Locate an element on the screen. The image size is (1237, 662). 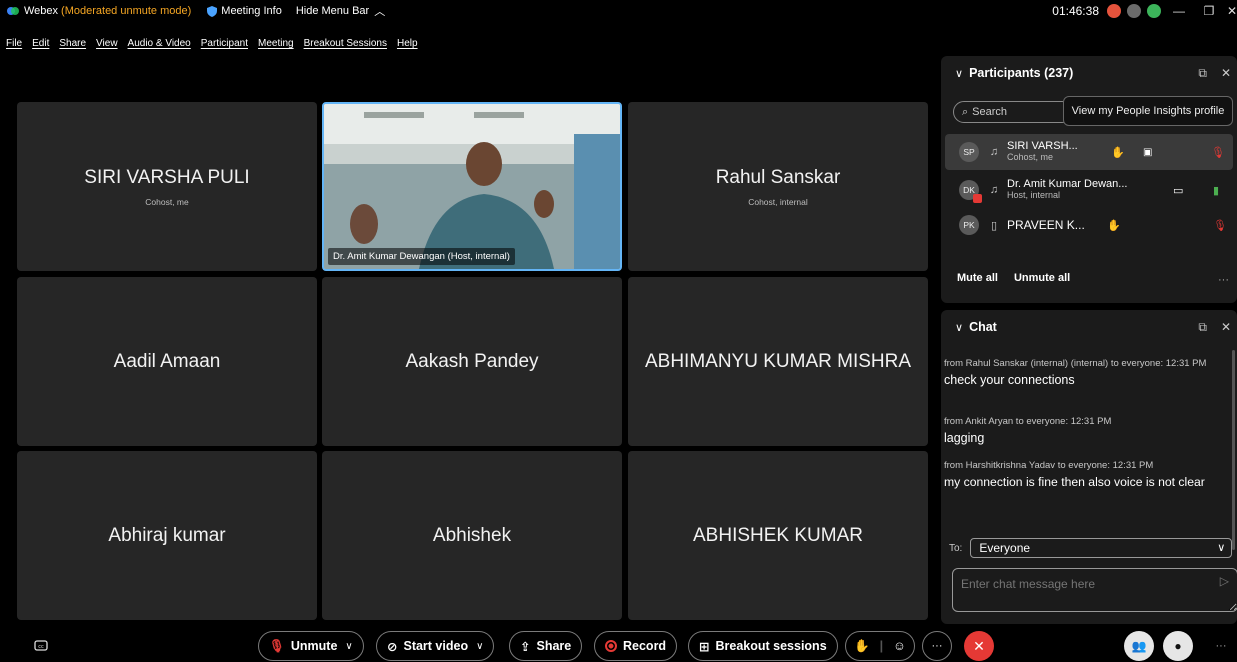
chat-header: ∨ Chat ⧉ ✕ is located at coordinates (1089, 327).